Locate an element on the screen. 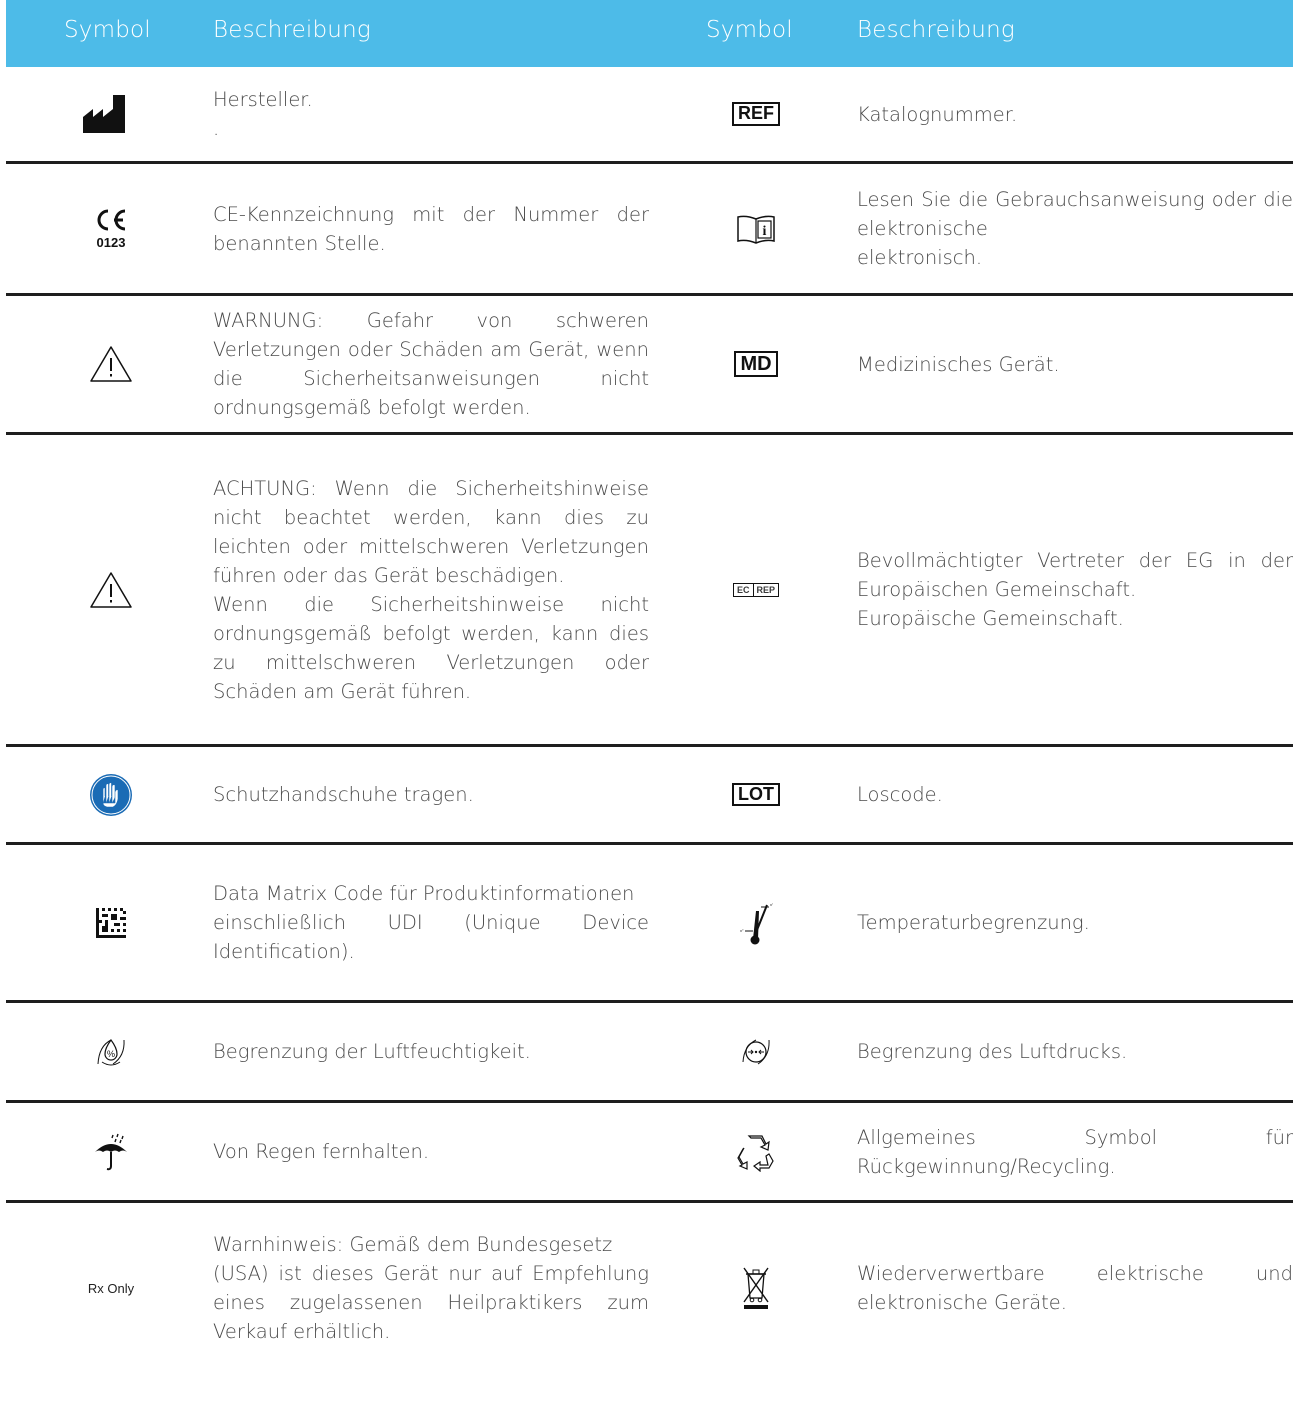 Image resolution: width=1293 pixels, height=1410 pixels. instructions-icon: i is located at coordinates (756, 228).